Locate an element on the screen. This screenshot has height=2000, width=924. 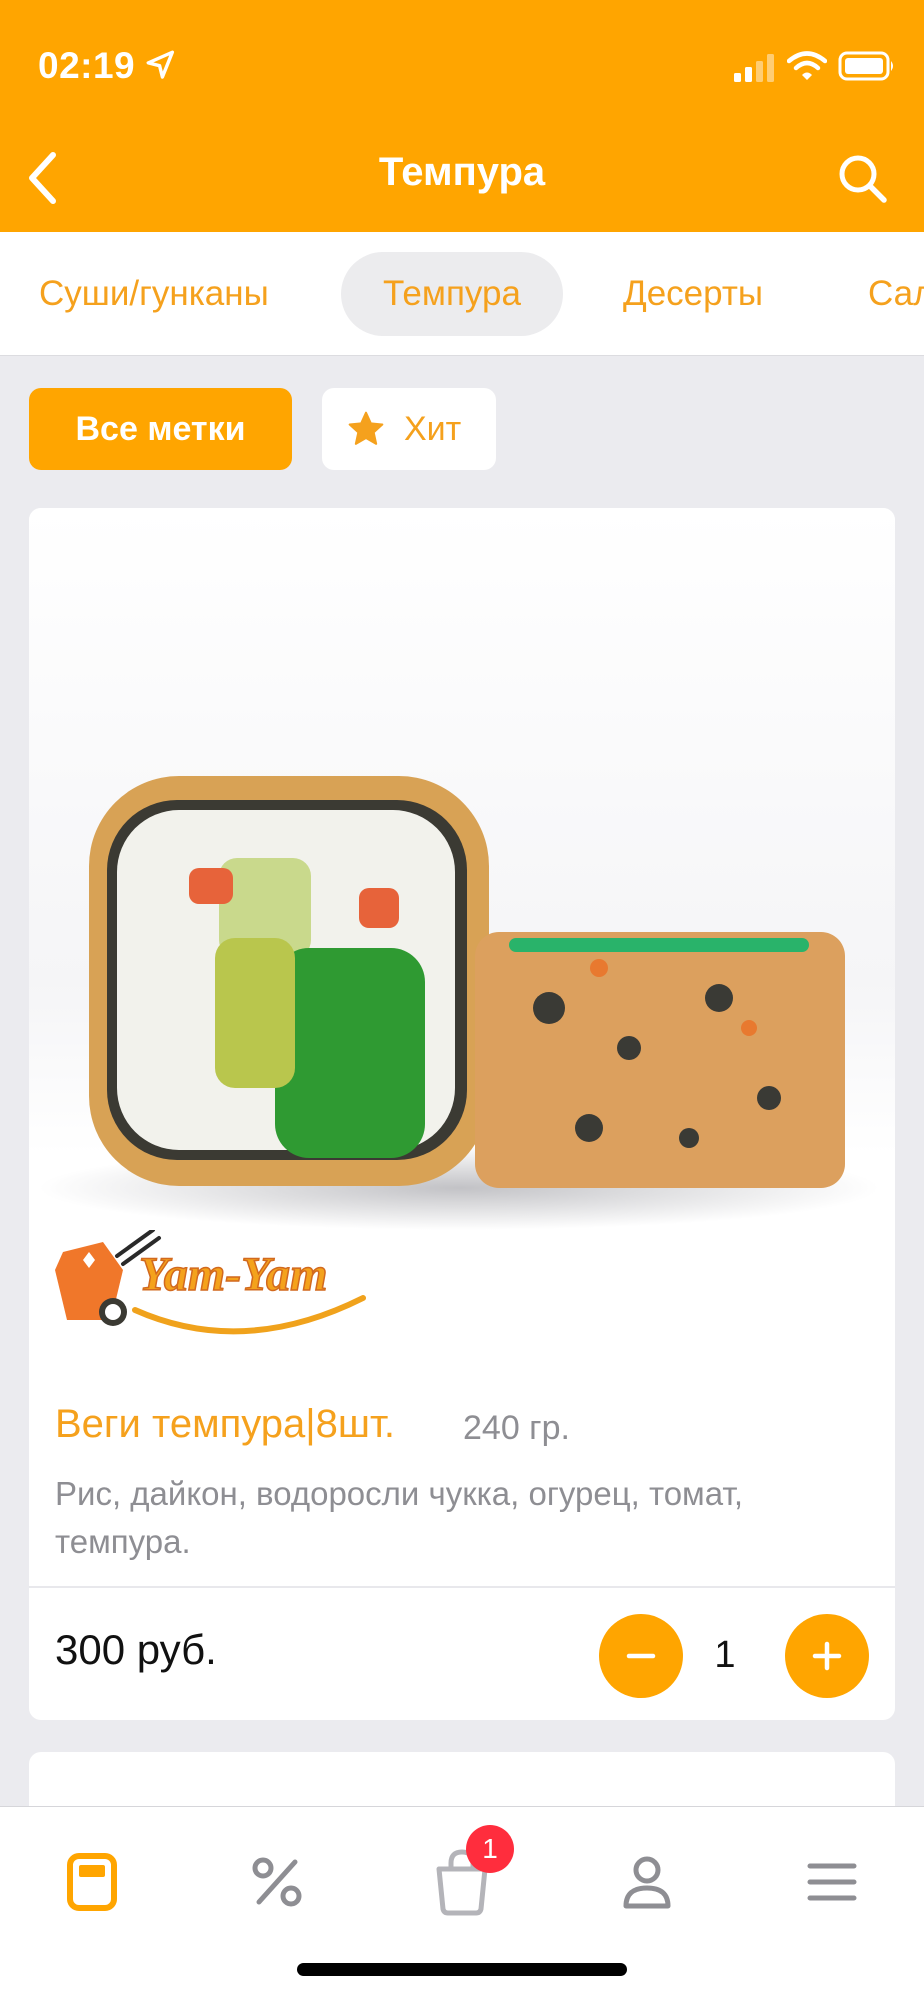
tab-profile is located at coordinates (647, 1882).